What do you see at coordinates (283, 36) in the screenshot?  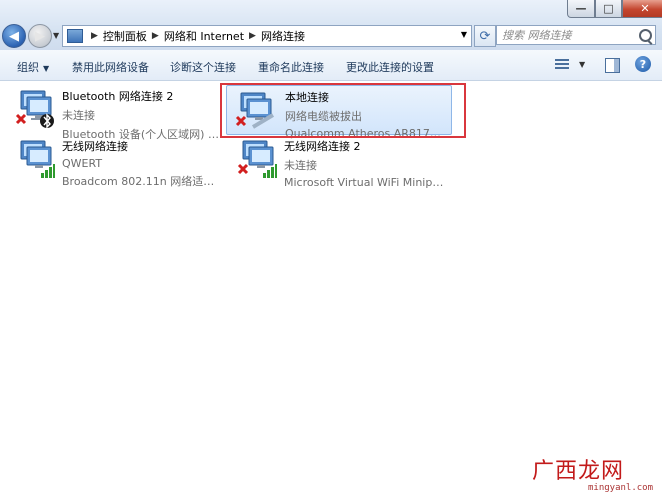 I see `breadcrumb-network-connections: 网络连接` at bounding box center [283, 36].